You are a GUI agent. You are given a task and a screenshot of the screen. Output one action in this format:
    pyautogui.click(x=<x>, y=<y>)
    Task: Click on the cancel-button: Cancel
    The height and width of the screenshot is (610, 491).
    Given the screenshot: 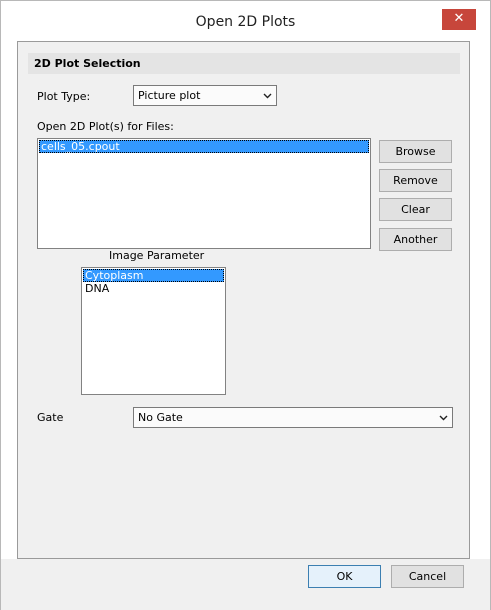 What is the action you would take?
    pyautogui.click(x=427, y=576)
    